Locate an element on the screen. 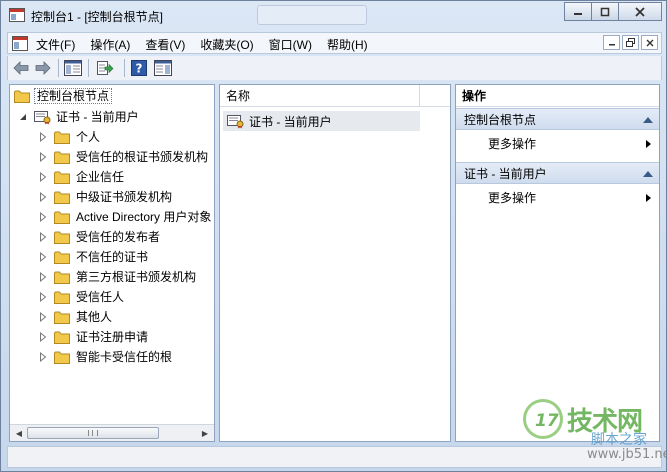  tree-item-label: 不信任的证书 is located at coordinates (112, 257).